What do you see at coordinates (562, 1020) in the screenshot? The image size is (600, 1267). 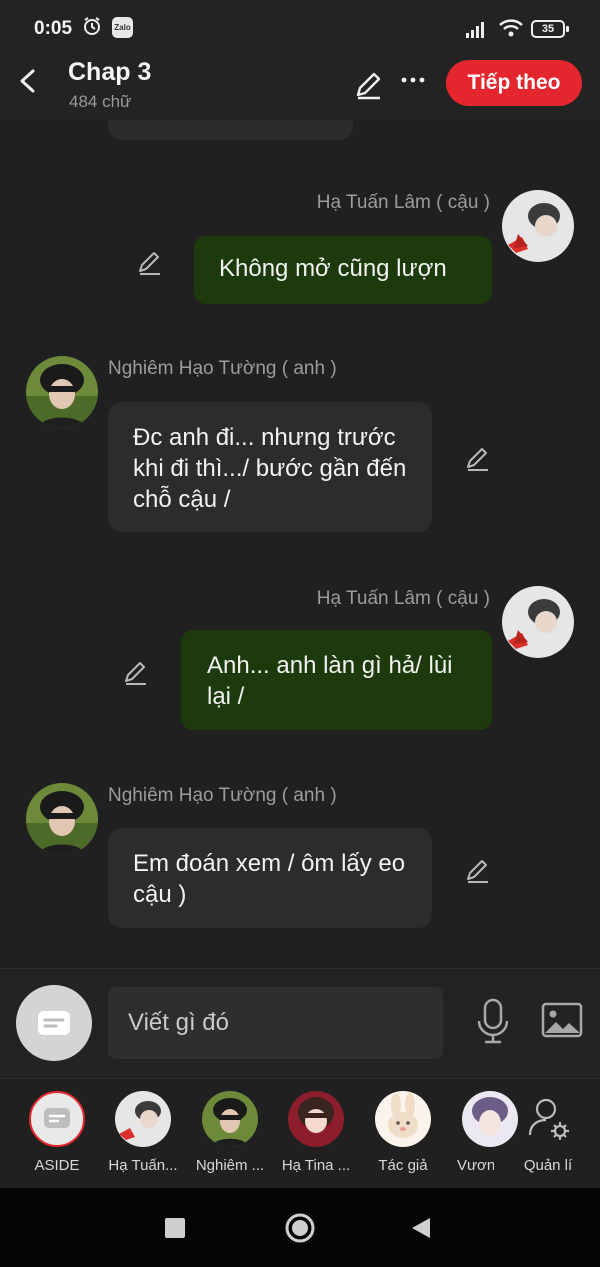 I see `image-icon` at bounding box center [562, 1020].